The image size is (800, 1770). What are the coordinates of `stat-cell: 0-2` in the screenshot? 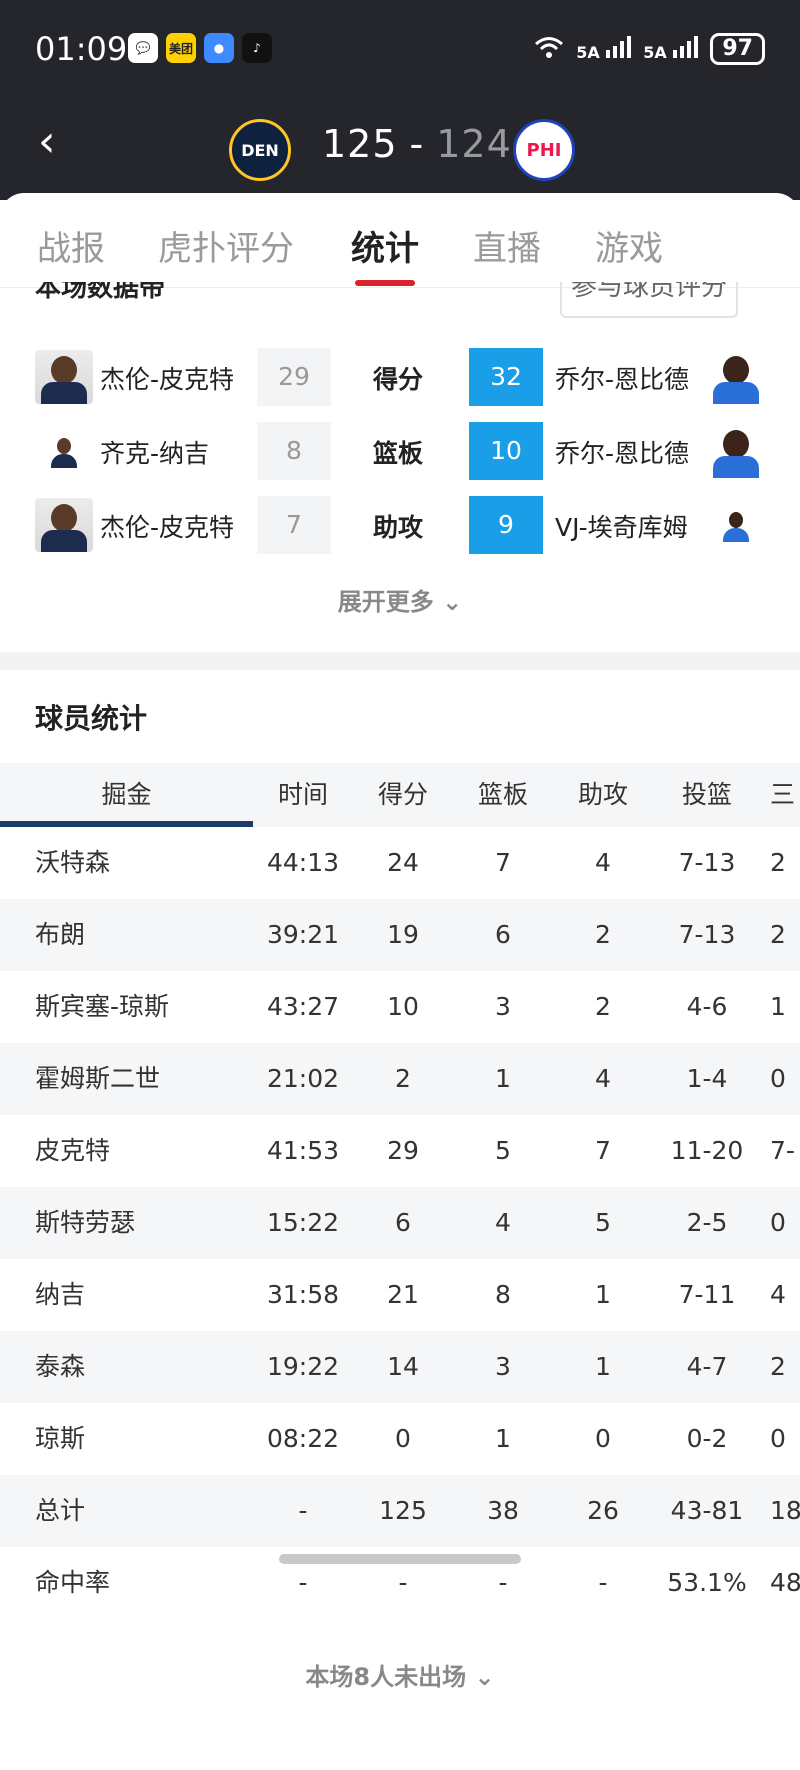 It's located at (707, 1438).